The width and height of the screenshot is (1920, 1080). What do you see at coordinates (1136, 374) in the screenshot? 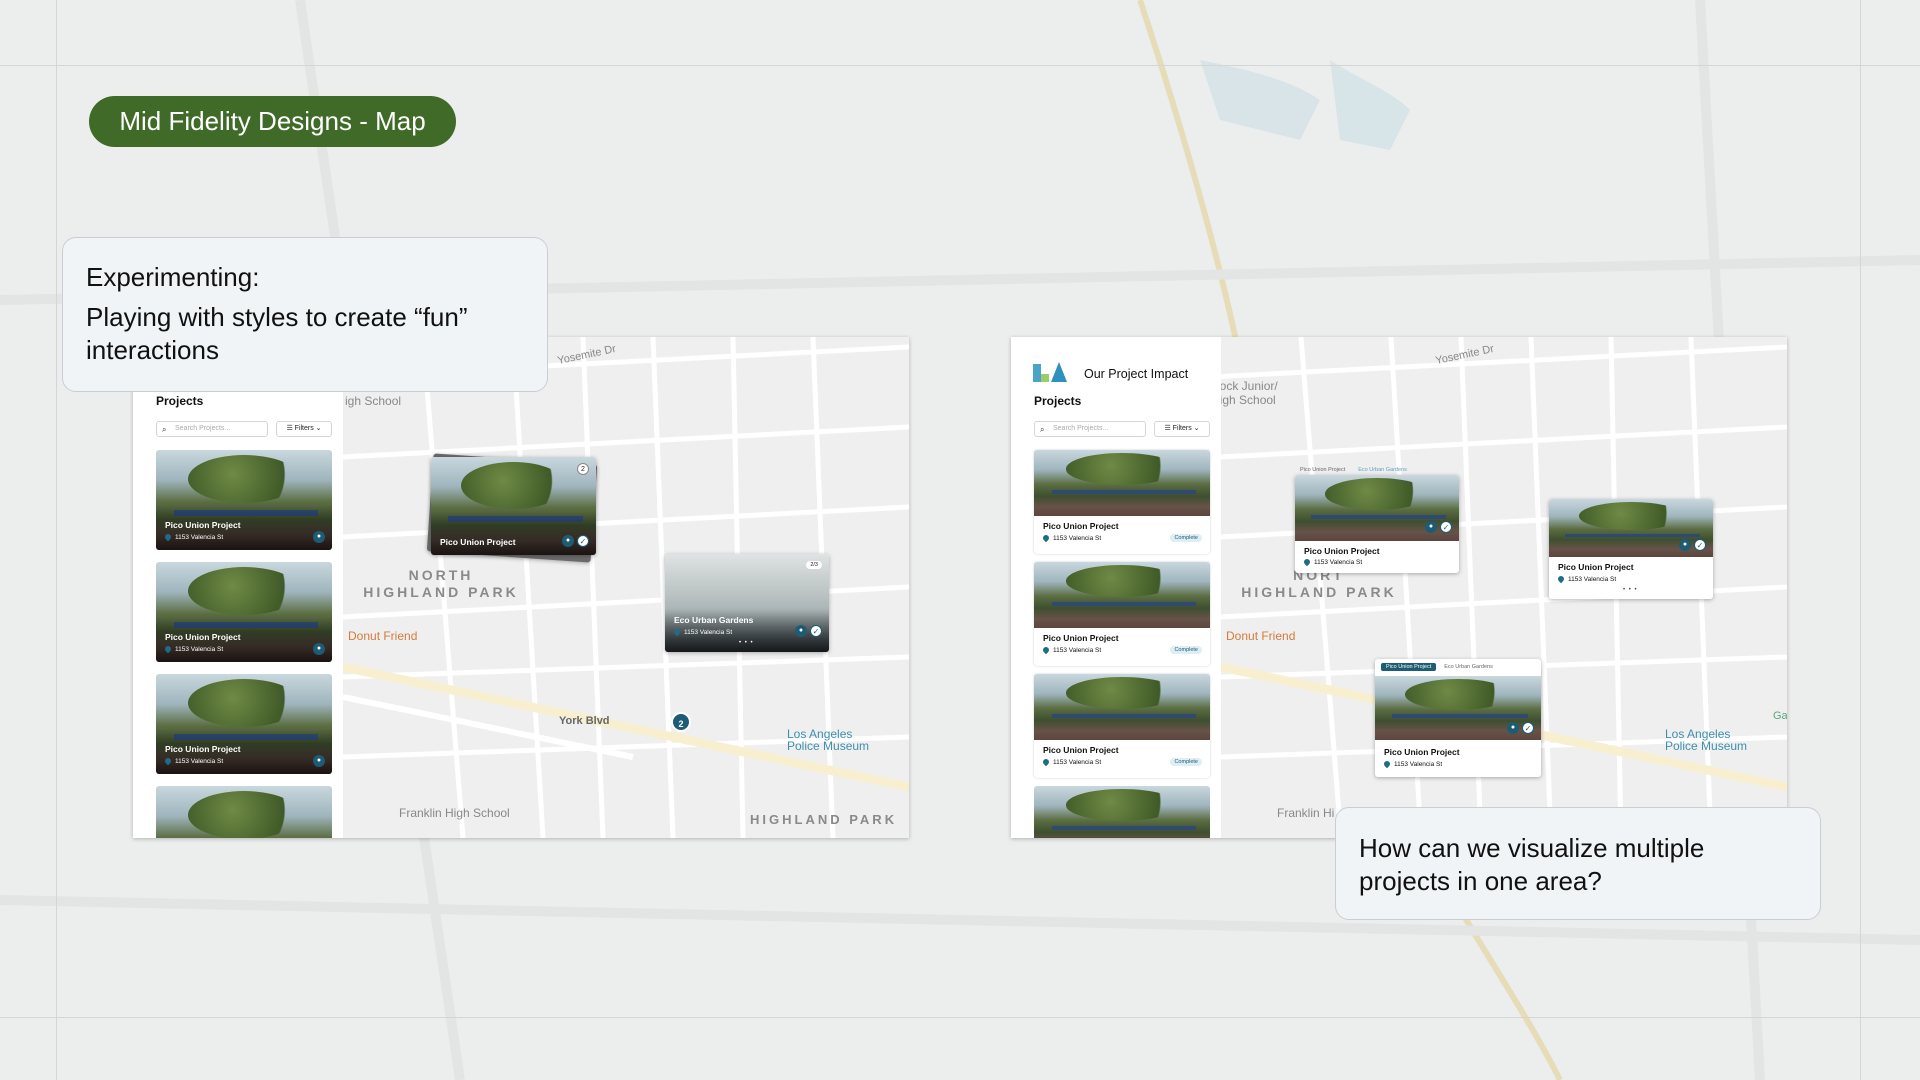
I see `brand-title: Our Project Impact` at bounding box center [1136, 374].